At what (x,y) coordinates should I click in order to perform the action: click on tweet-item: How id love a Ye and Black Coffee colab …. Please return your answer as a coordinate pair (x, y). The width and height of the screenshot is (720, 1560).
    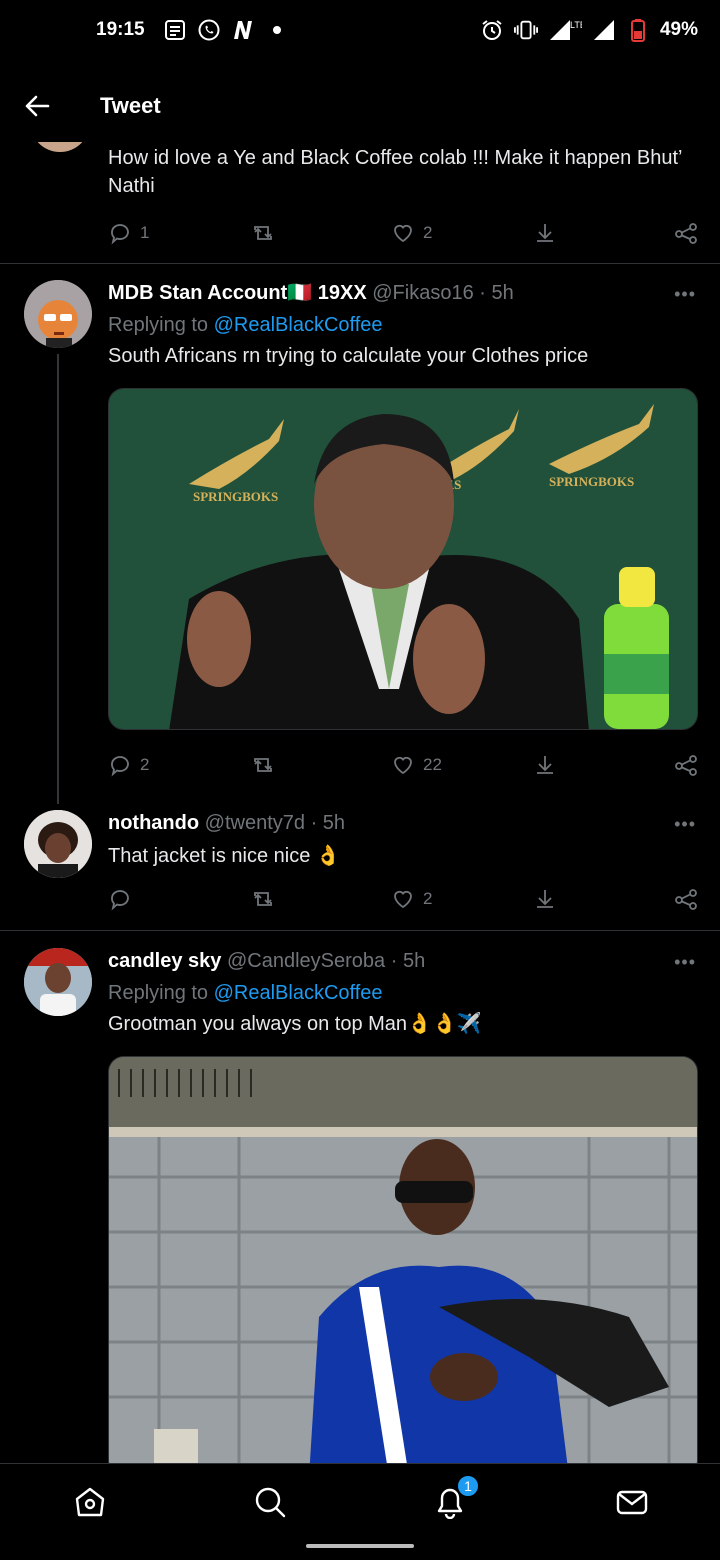
    Looking at the image, I should click on (360, 188).